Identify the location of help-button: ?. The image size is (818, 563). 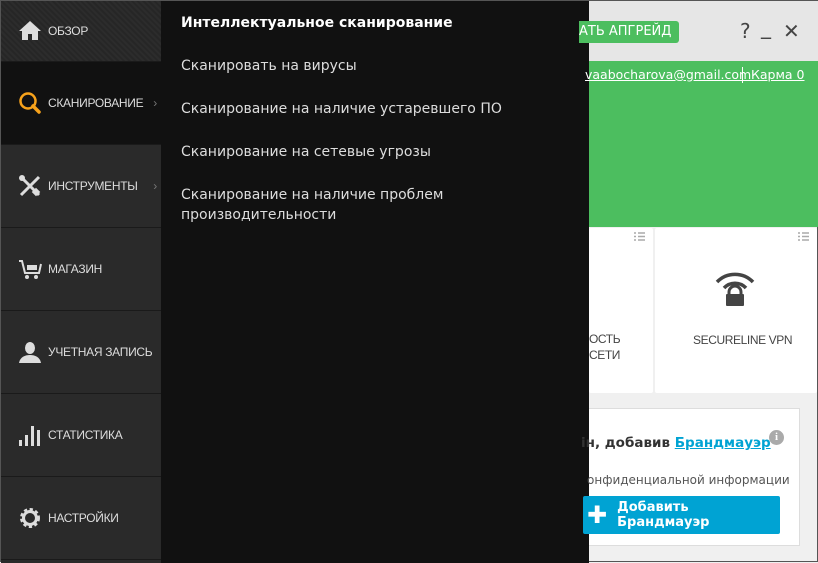
(745, 31).